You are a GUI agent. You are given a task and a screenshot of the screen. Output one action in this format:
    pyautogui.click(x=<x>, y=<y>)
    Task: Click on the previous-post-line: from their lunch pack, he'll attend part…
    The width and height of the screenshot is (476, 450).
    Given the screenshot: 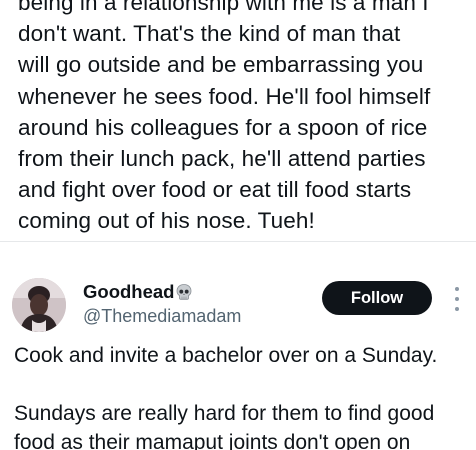 What is the action you would take?
    pyautogui.click(x=222, y=159)
    